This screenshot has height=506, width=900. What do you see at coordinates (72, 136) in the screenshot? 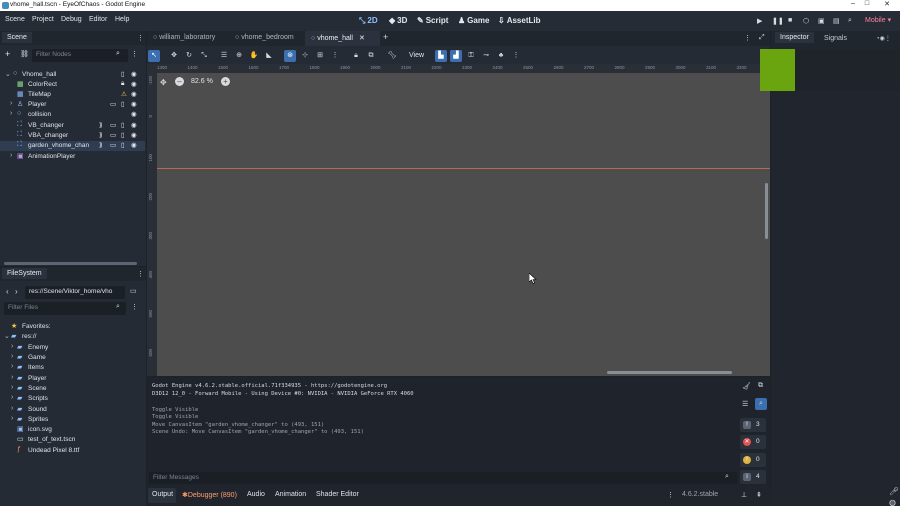
I see `tree-node-vba-changer: ⛶ VBA_changer ⟫ ▭ ▯ ◉` at bounding box center [72, 136].